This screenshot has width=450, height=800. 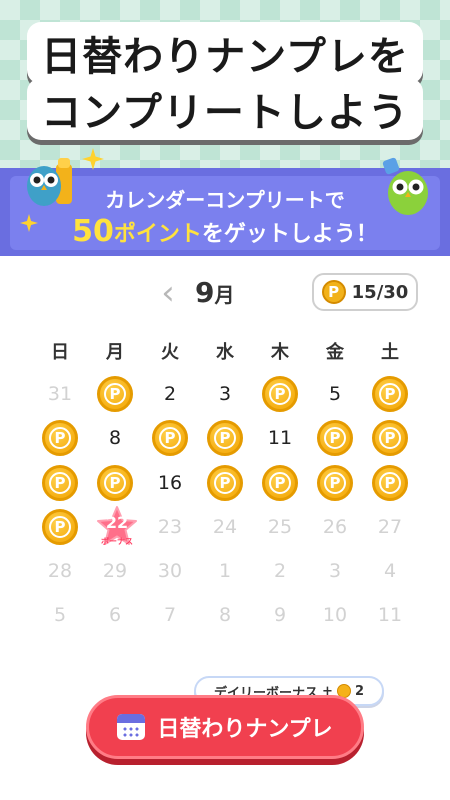 What do you see at coordinates (280, 615) in the screenshot?
I see `calendar-day-inactive: 9` at bounding box center [280, 615].